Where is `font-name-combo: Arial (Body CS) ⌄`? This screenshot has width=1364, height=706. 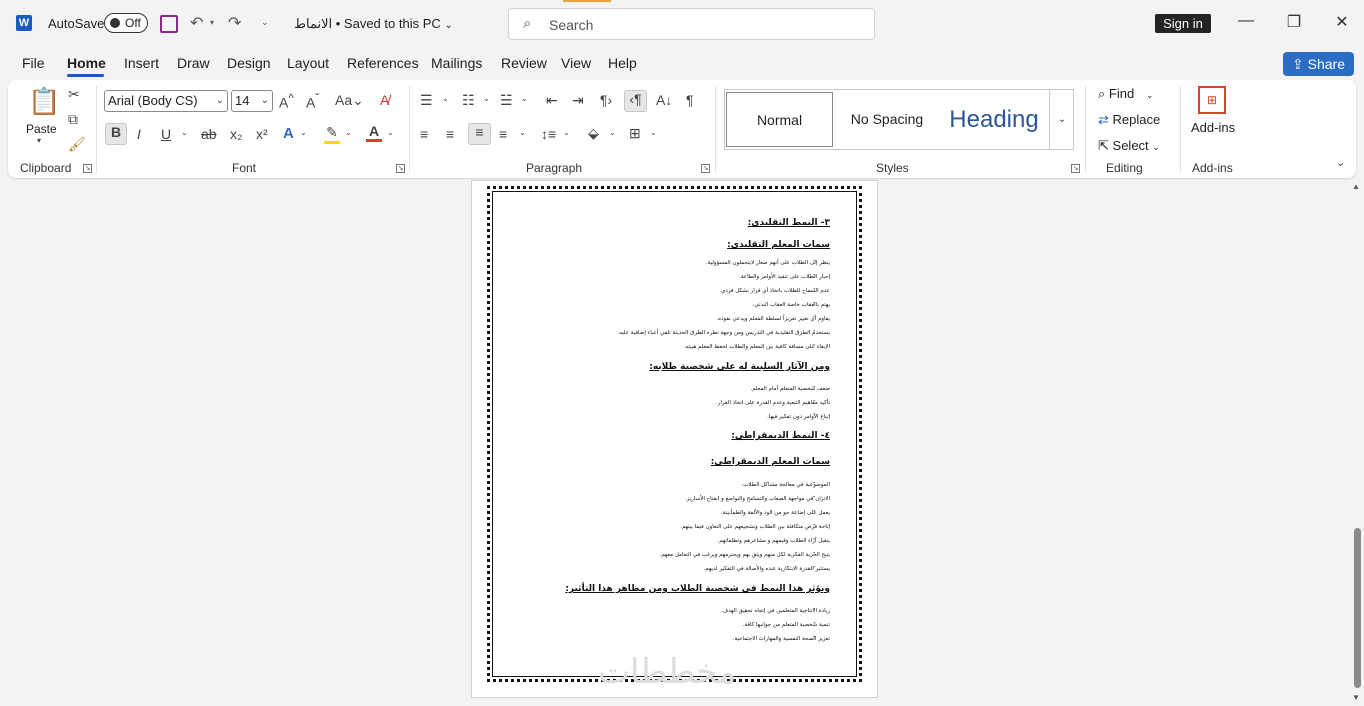 font-name-combo: Arial (Body CS) ⌄ is located at coordinates (166, 101).